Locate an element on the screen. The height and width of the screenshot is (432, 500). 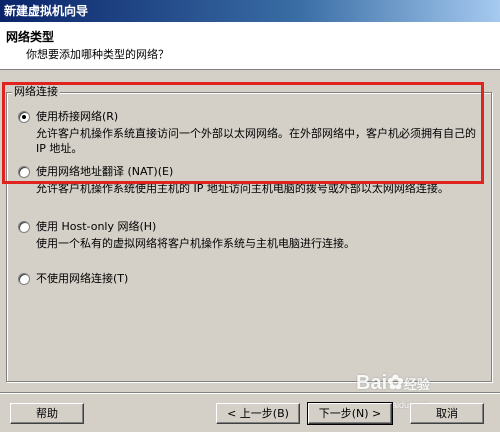
help-button: 帮助 is located at coordinates (47, 413).